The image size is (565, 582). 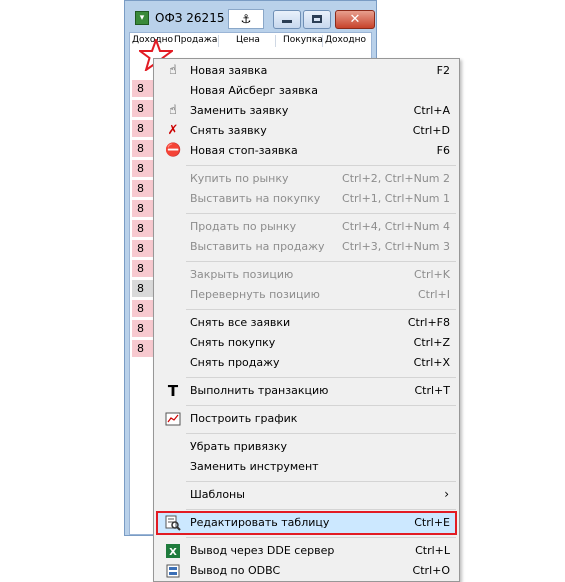 I want to click on menu-item-label: Выполнить транзакцию, so click(x=259, y=390).